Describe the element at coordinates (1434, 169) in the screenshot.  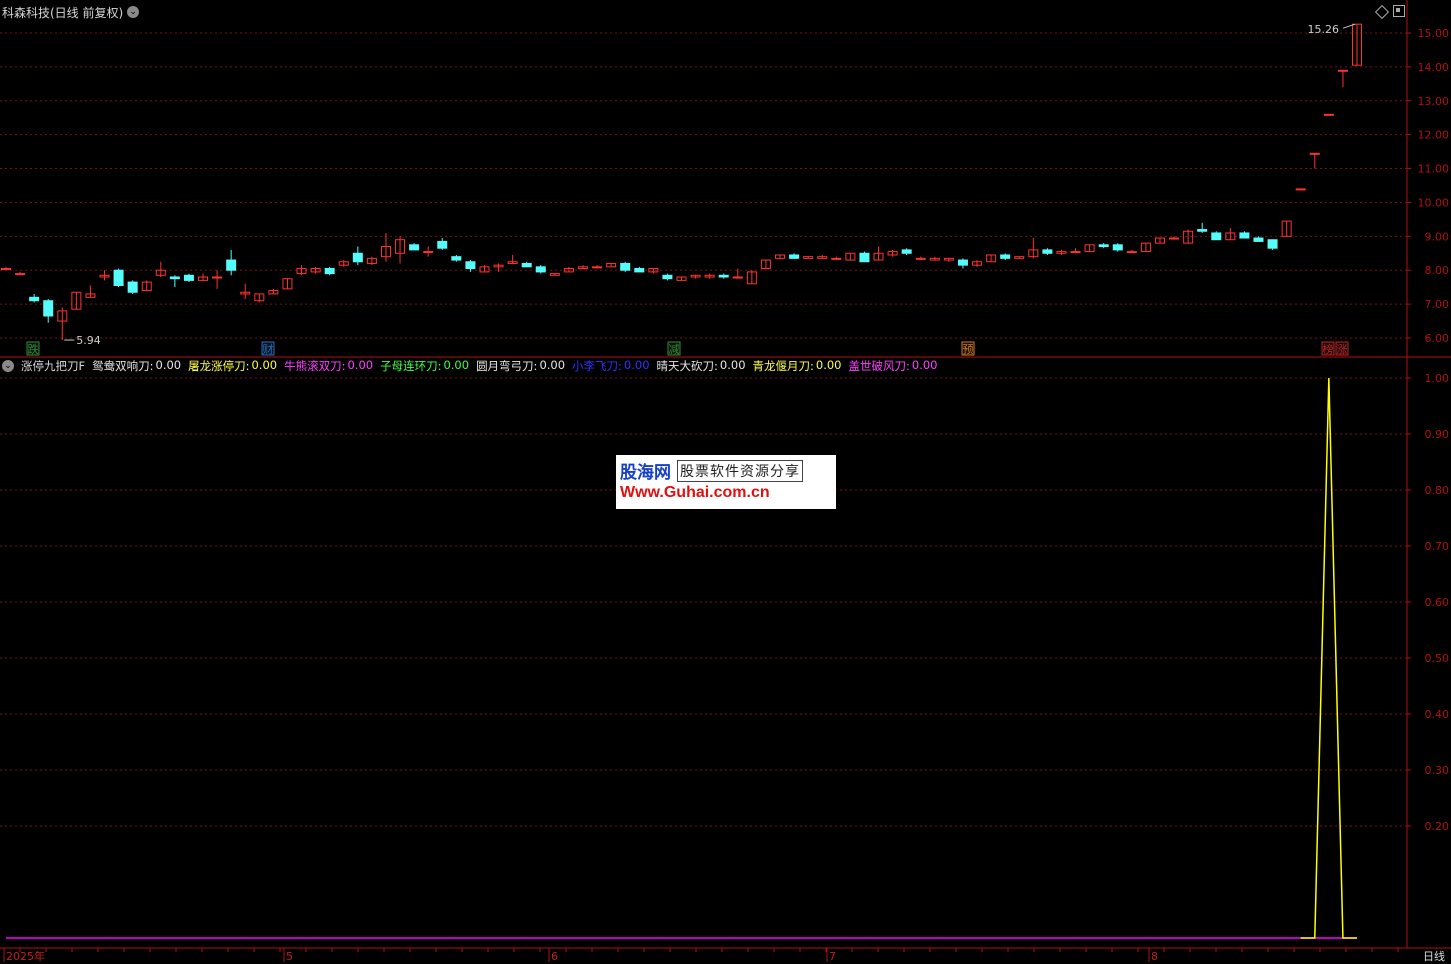
I see `price-axis-label: 11.00` at that location.